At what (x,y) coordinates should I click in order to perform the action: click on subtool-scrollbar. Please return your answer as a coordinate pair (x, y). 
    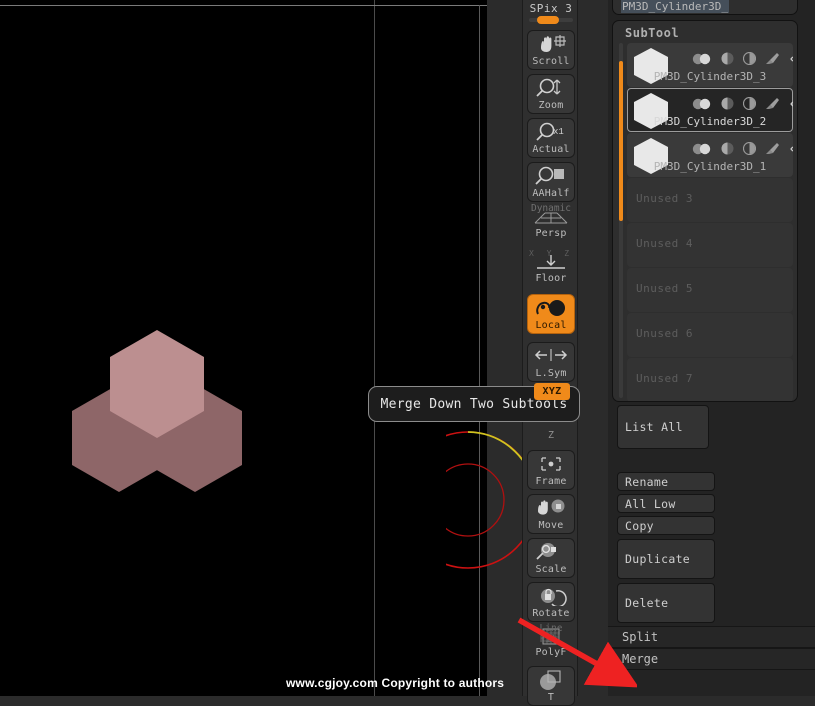
    Looking at the image, I should click on (621, 220).